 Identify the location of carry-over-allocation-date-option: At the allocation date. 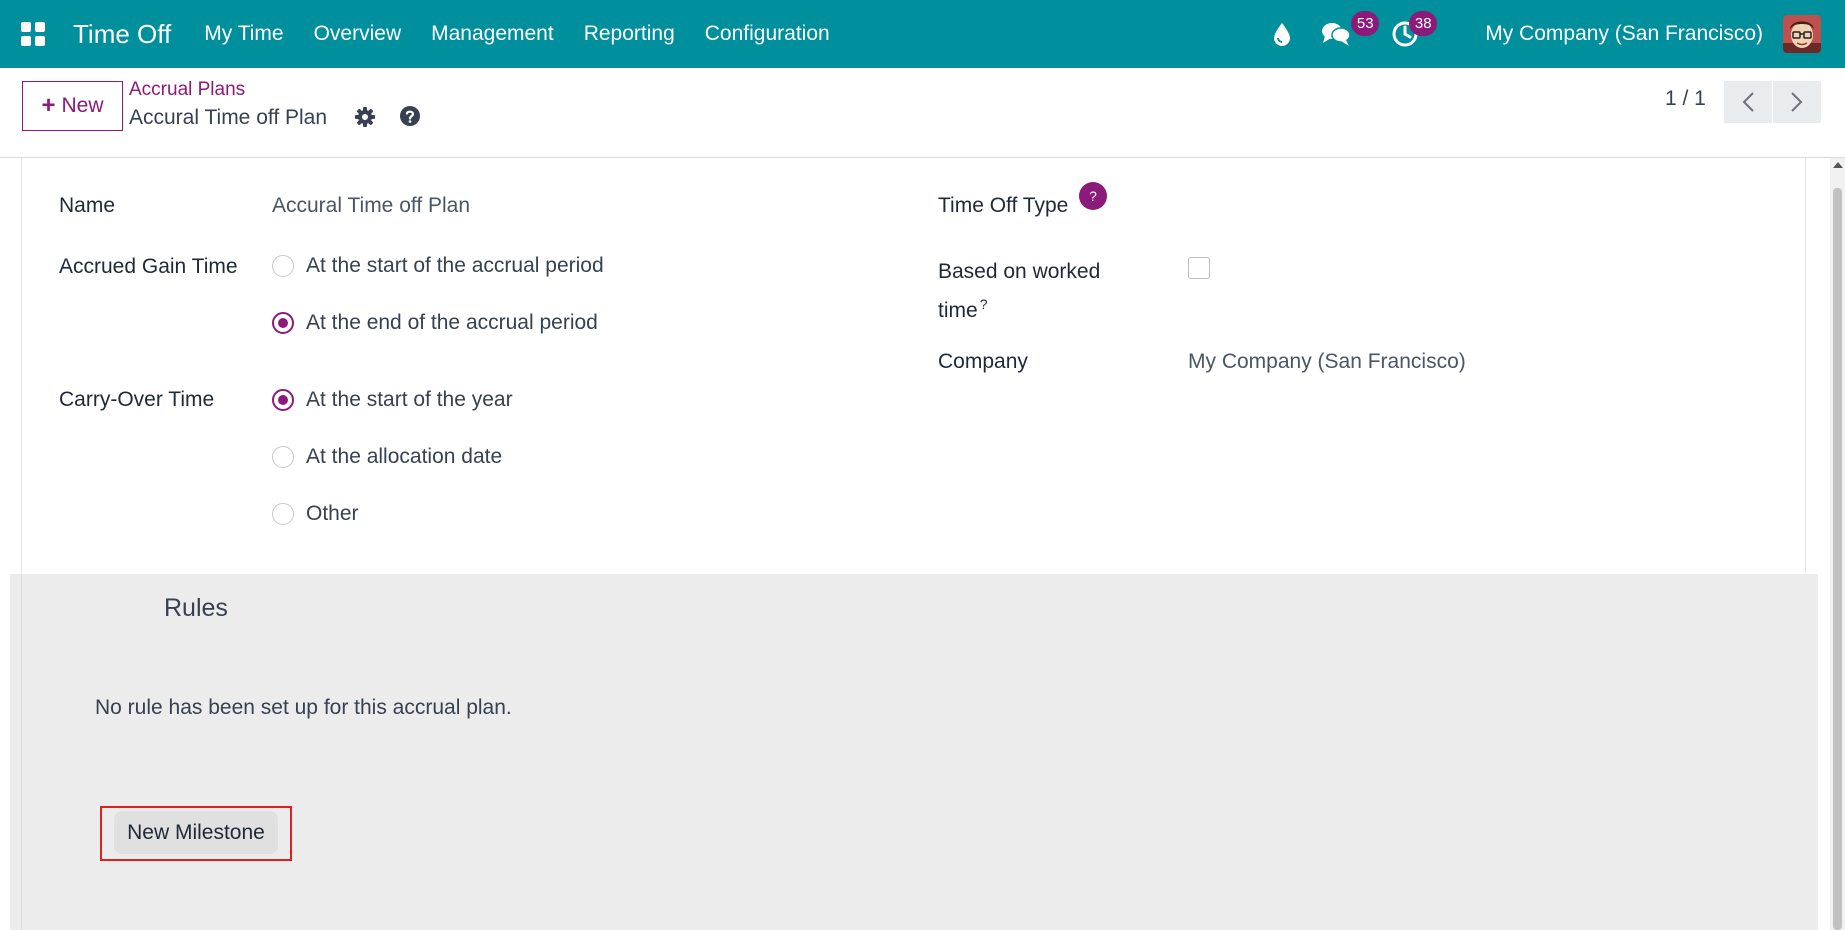
(387, 457).